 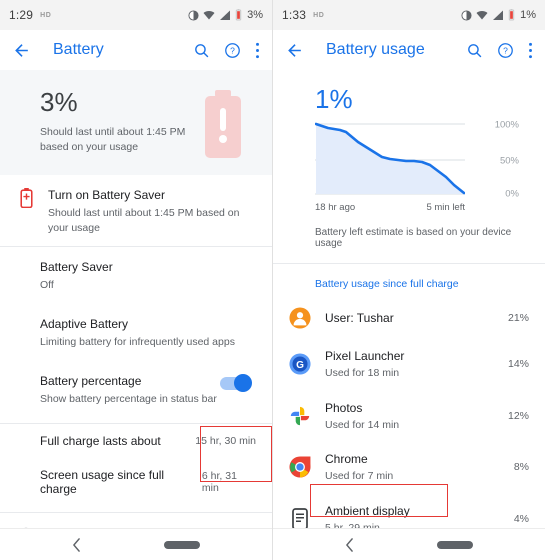 What do you see at coordinates (346, 459) in the screenshot?
I see `app-name: Chrome` at bounding box center [346, 459].